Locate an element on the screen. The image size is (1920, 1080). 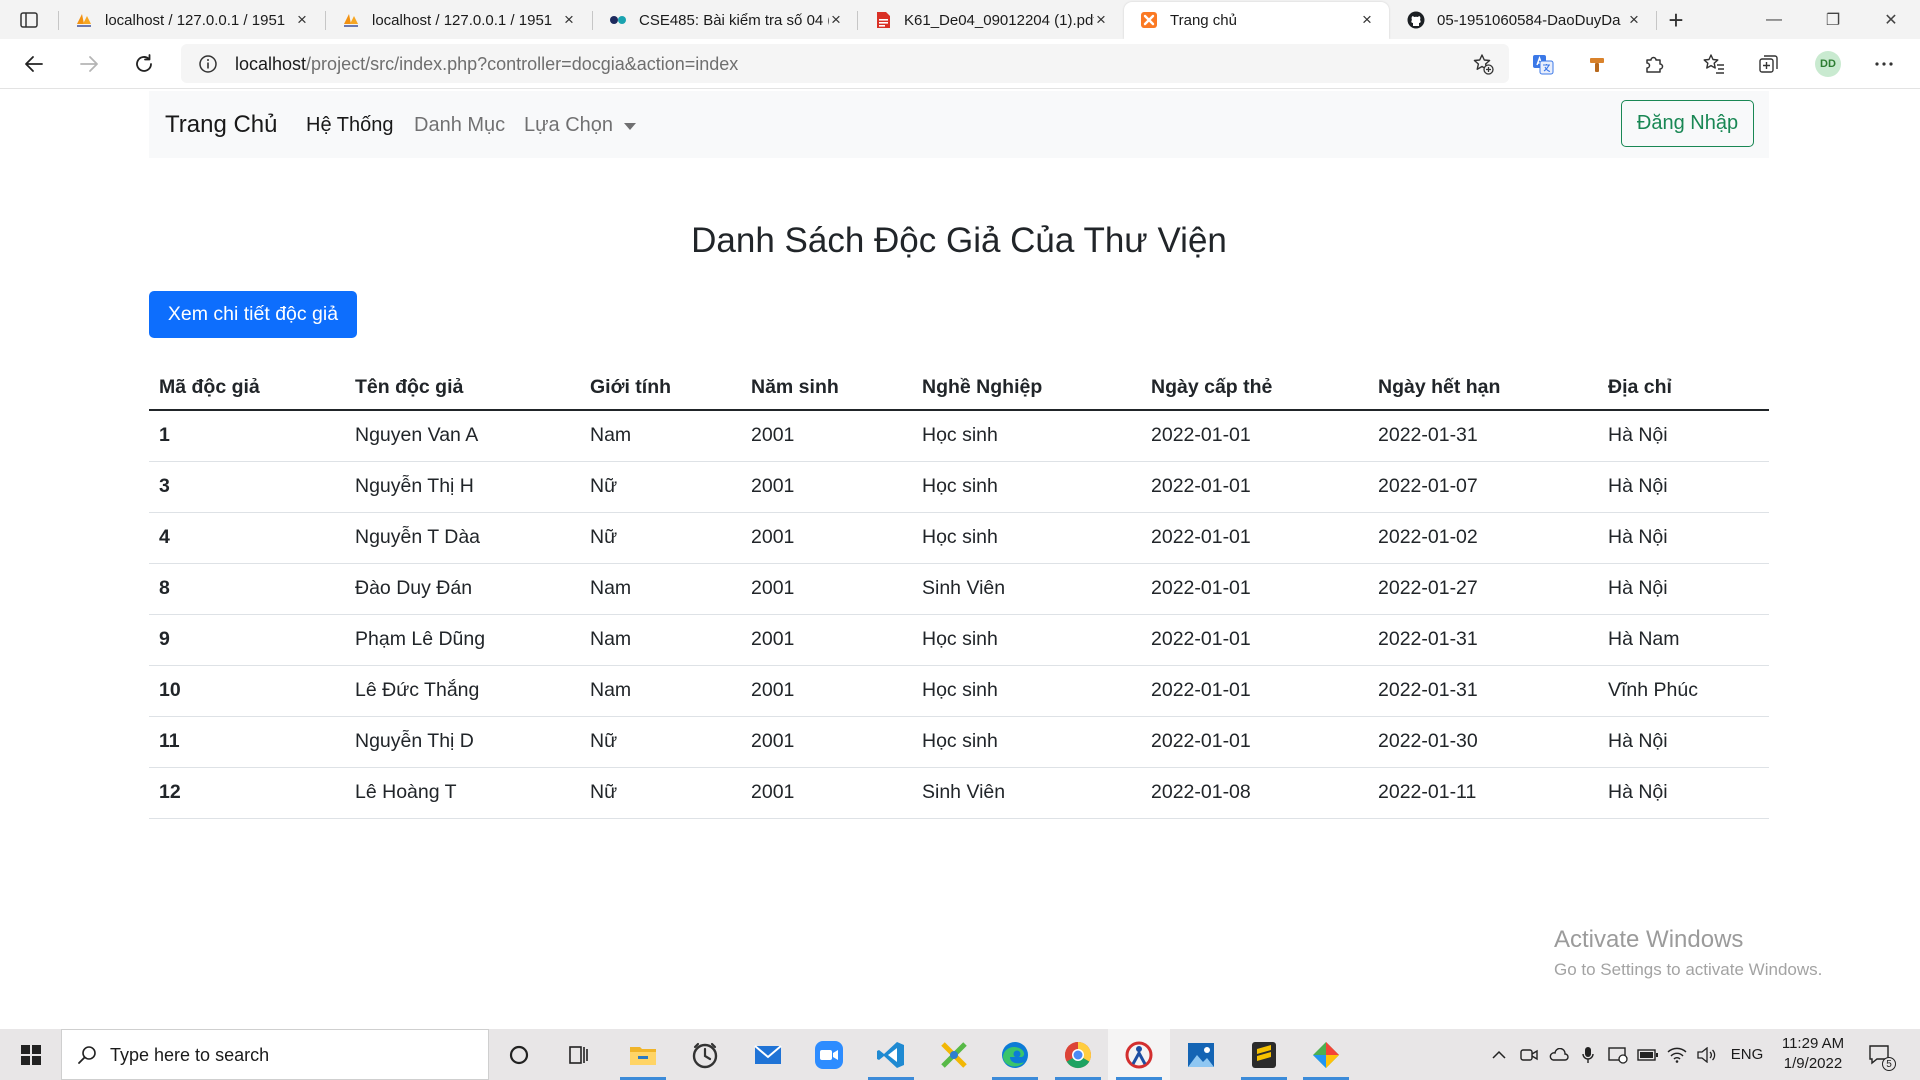
battery-icon is located at coordinates (1648, 1054).